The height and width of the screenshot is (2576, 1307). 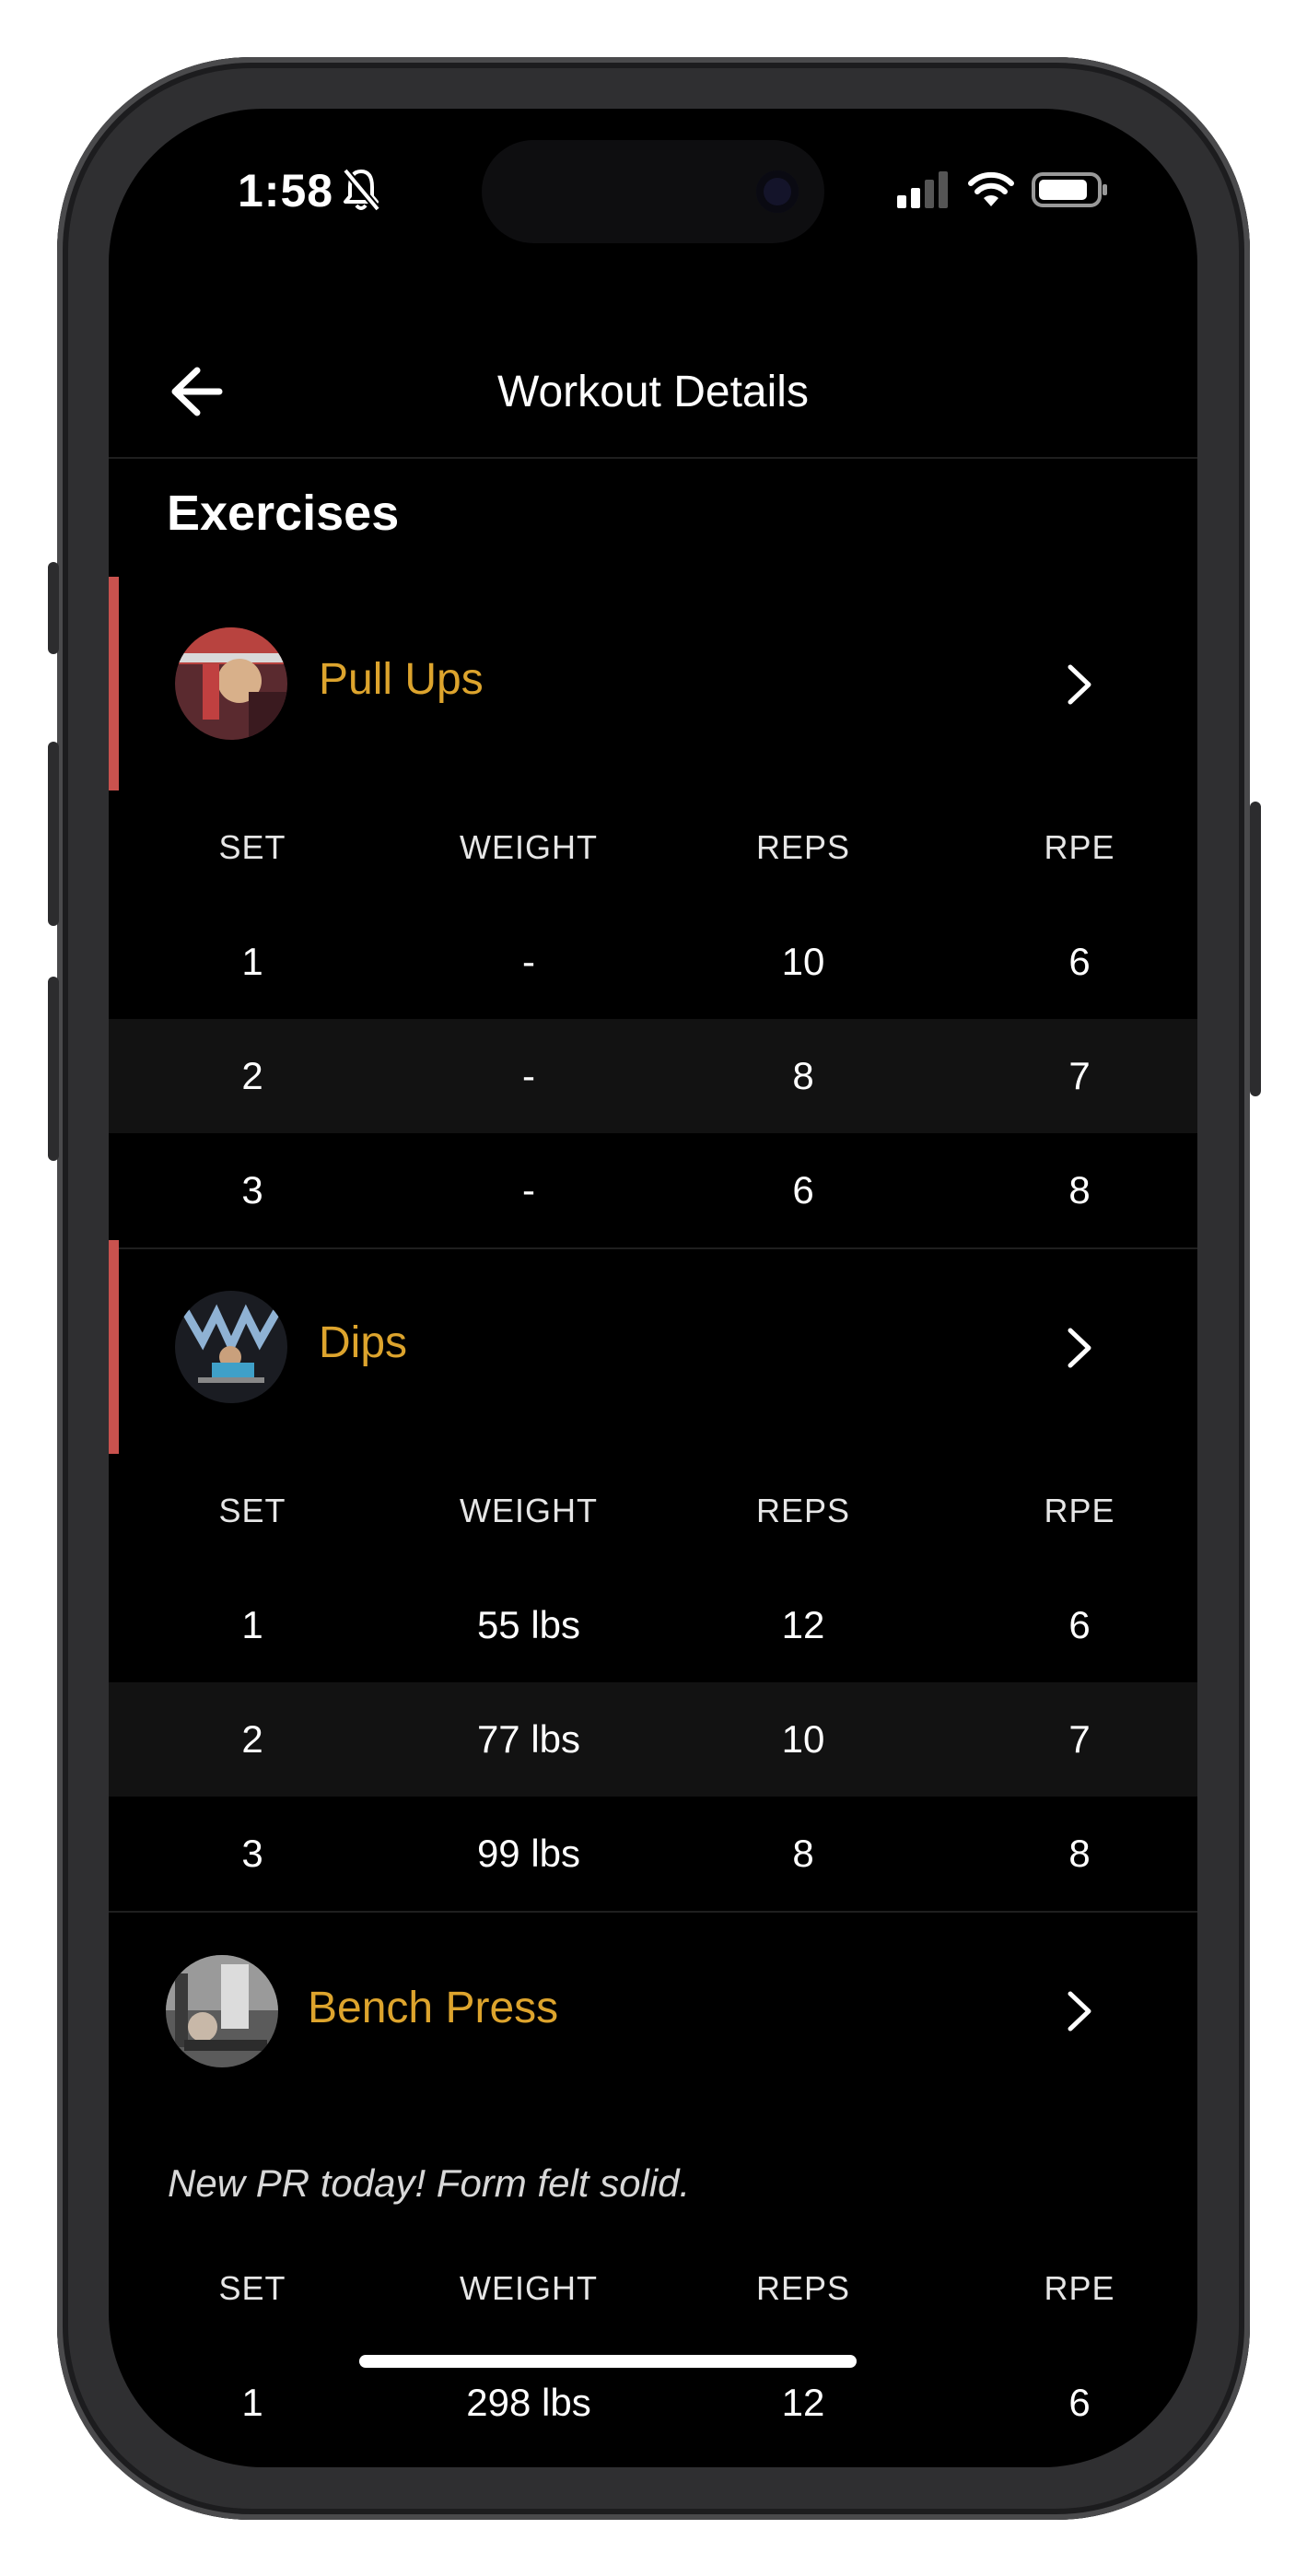 I want to click on status-time: 1:58, so click(x=286, y=191).